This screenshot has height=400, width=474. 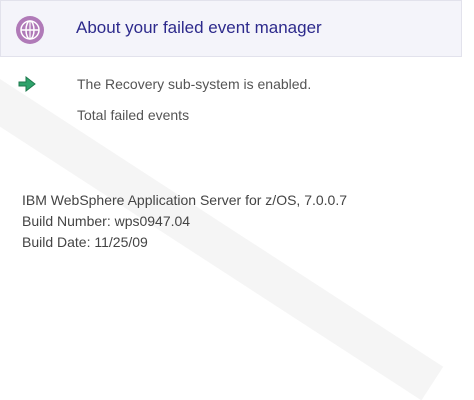 I want to click on total-failed-events-link: Total failed events, so click(x=133, y=115).